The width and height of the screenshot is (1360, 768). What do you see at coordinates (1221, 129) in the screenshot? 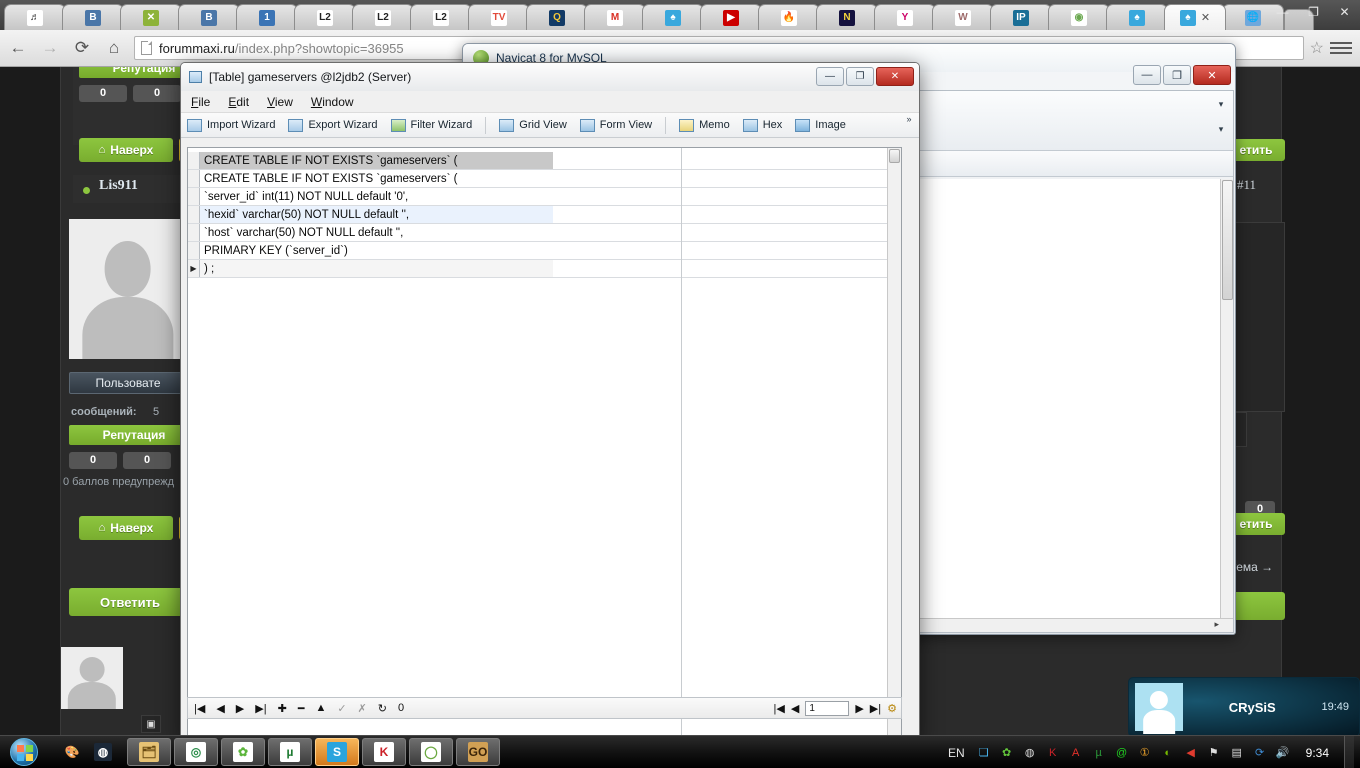
I see `toolbar-expand-icon: ▾` at bounding box center [1221, 129].